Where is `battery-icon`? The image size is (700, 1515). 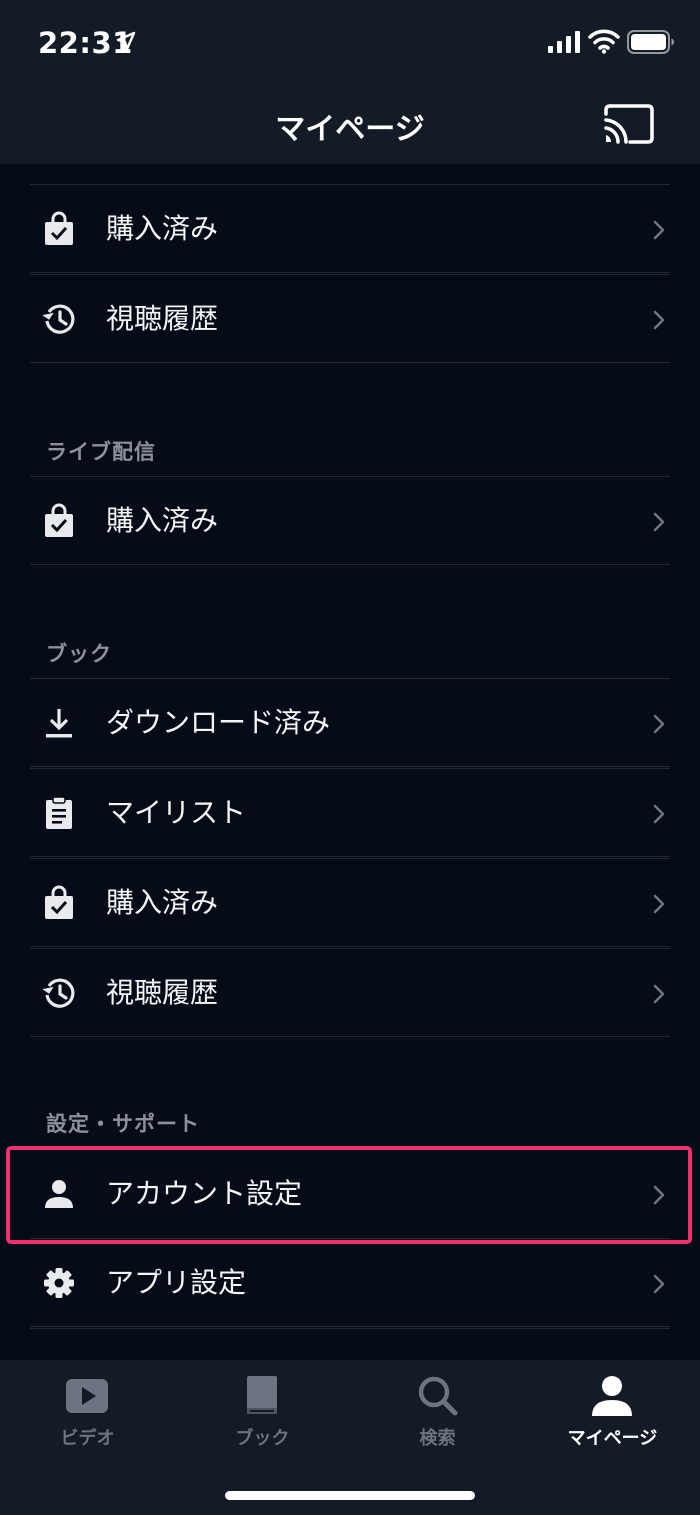
battery-icon is located at coordinates (650, 42).